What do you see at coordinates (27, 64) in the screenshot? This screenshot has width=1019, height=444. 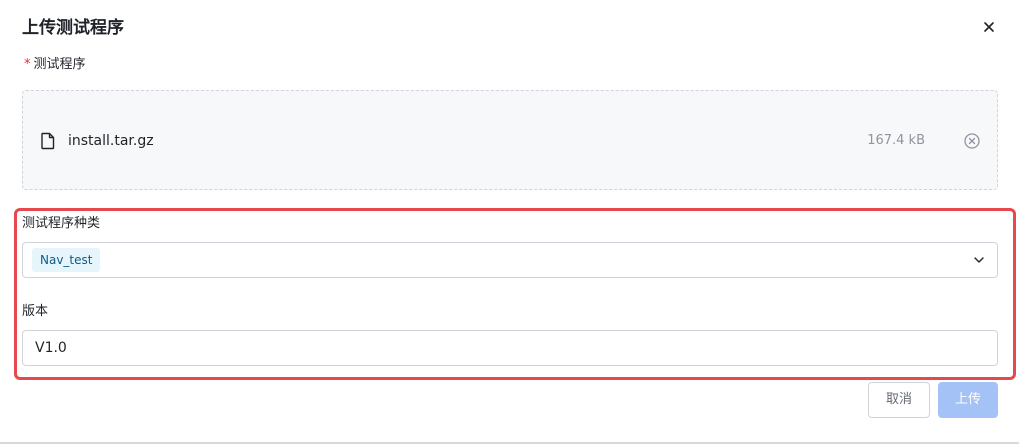 I see `required-mark: *` at bounding box center [27, 64].